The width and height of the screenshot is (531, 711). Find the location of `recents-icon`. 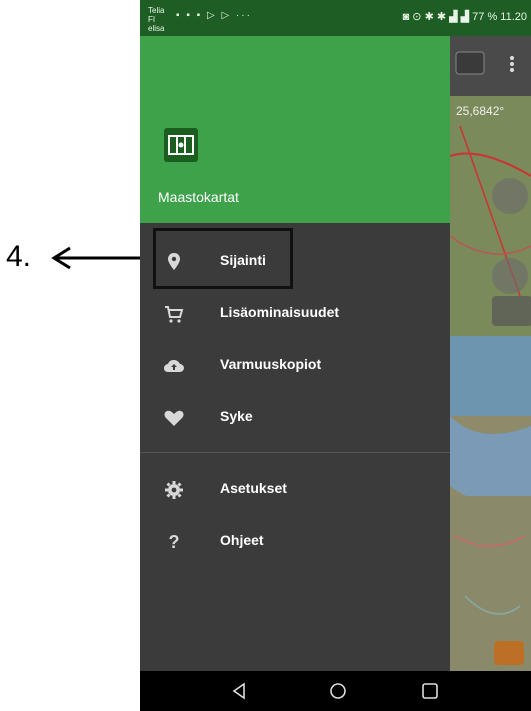

recents-icon is located at coordinates (430, 691).